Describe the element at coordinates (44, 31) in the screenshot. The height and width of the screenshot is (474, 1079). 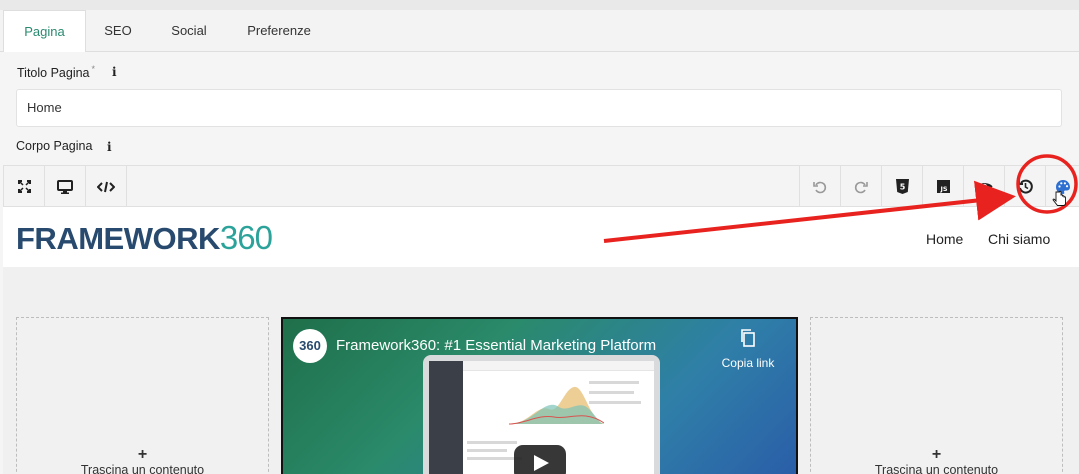
I see `tab-pagina: Pagina` at that location.